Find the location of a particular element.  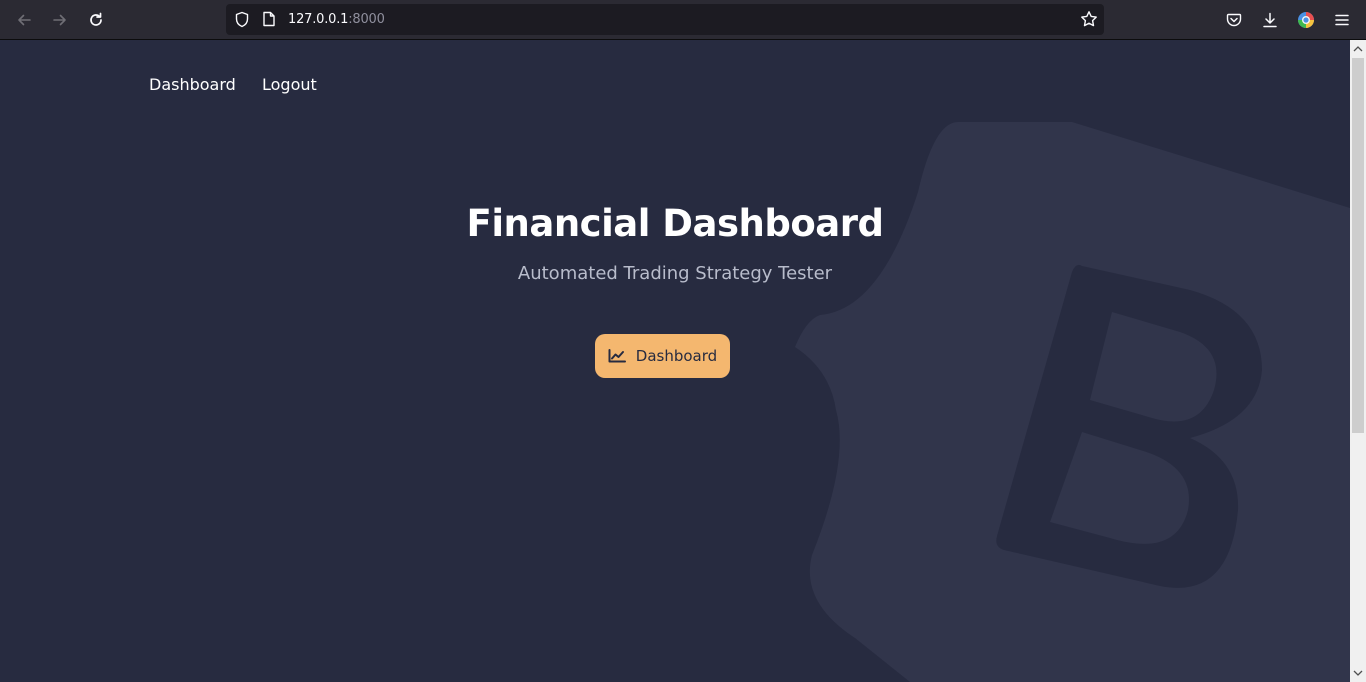

reload-button is located at coordinates (96, 20).